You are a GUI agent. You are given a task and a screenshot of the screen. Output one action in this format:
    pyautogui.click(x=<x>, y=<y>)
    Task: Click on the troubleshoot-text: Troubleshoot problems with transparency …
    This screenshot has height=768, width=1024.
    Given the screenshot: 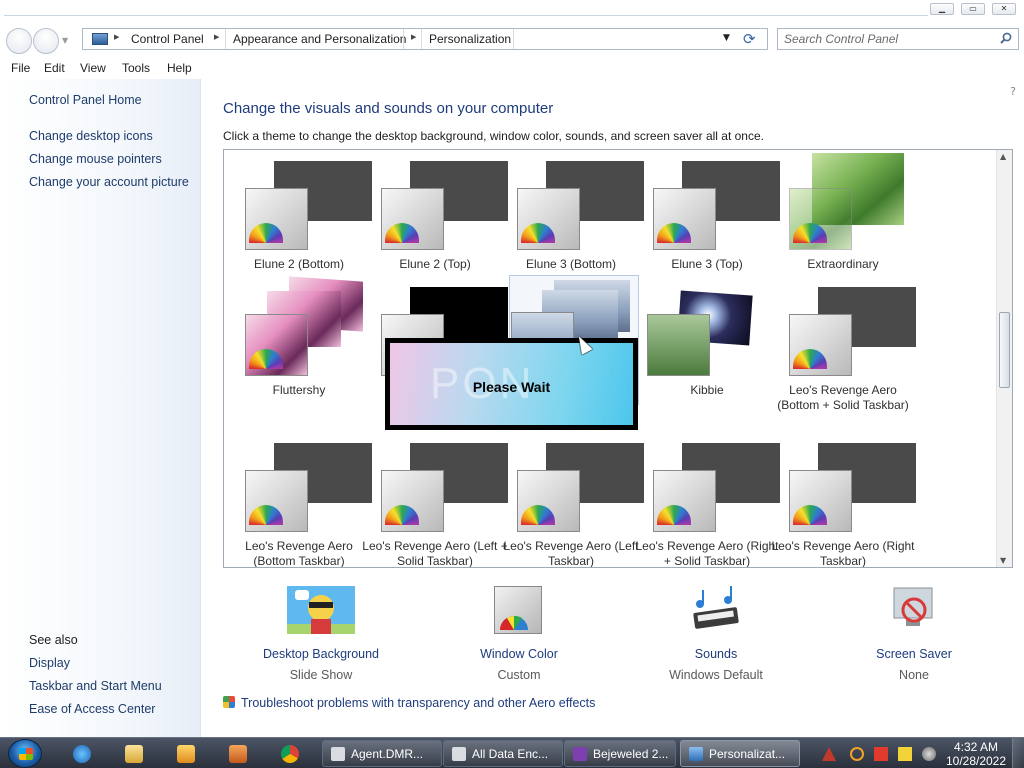 What is the action you would take?
    pyautogui.click(x=418, y=703)
    